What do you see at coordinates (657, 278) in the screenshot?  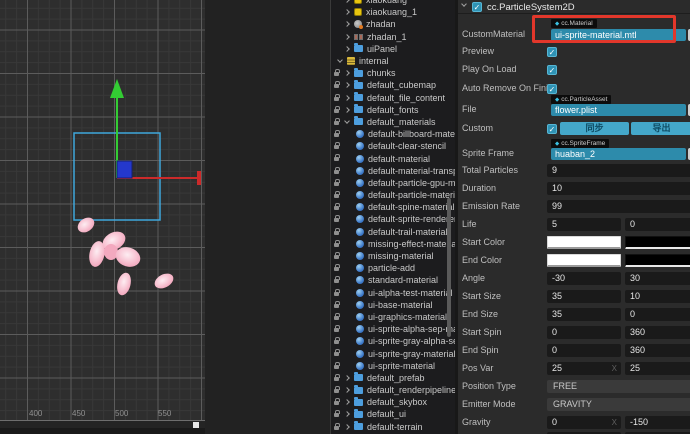 I see `number-field-y: 30` at bounding box center [657, 278].